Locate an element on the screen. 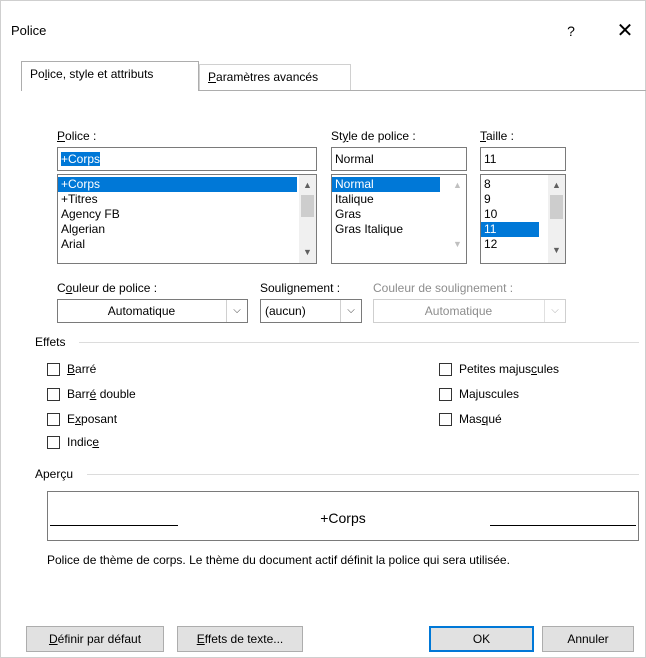  font-color-dropdown: Automatique ⌵ is located at coordinates (152, 311).